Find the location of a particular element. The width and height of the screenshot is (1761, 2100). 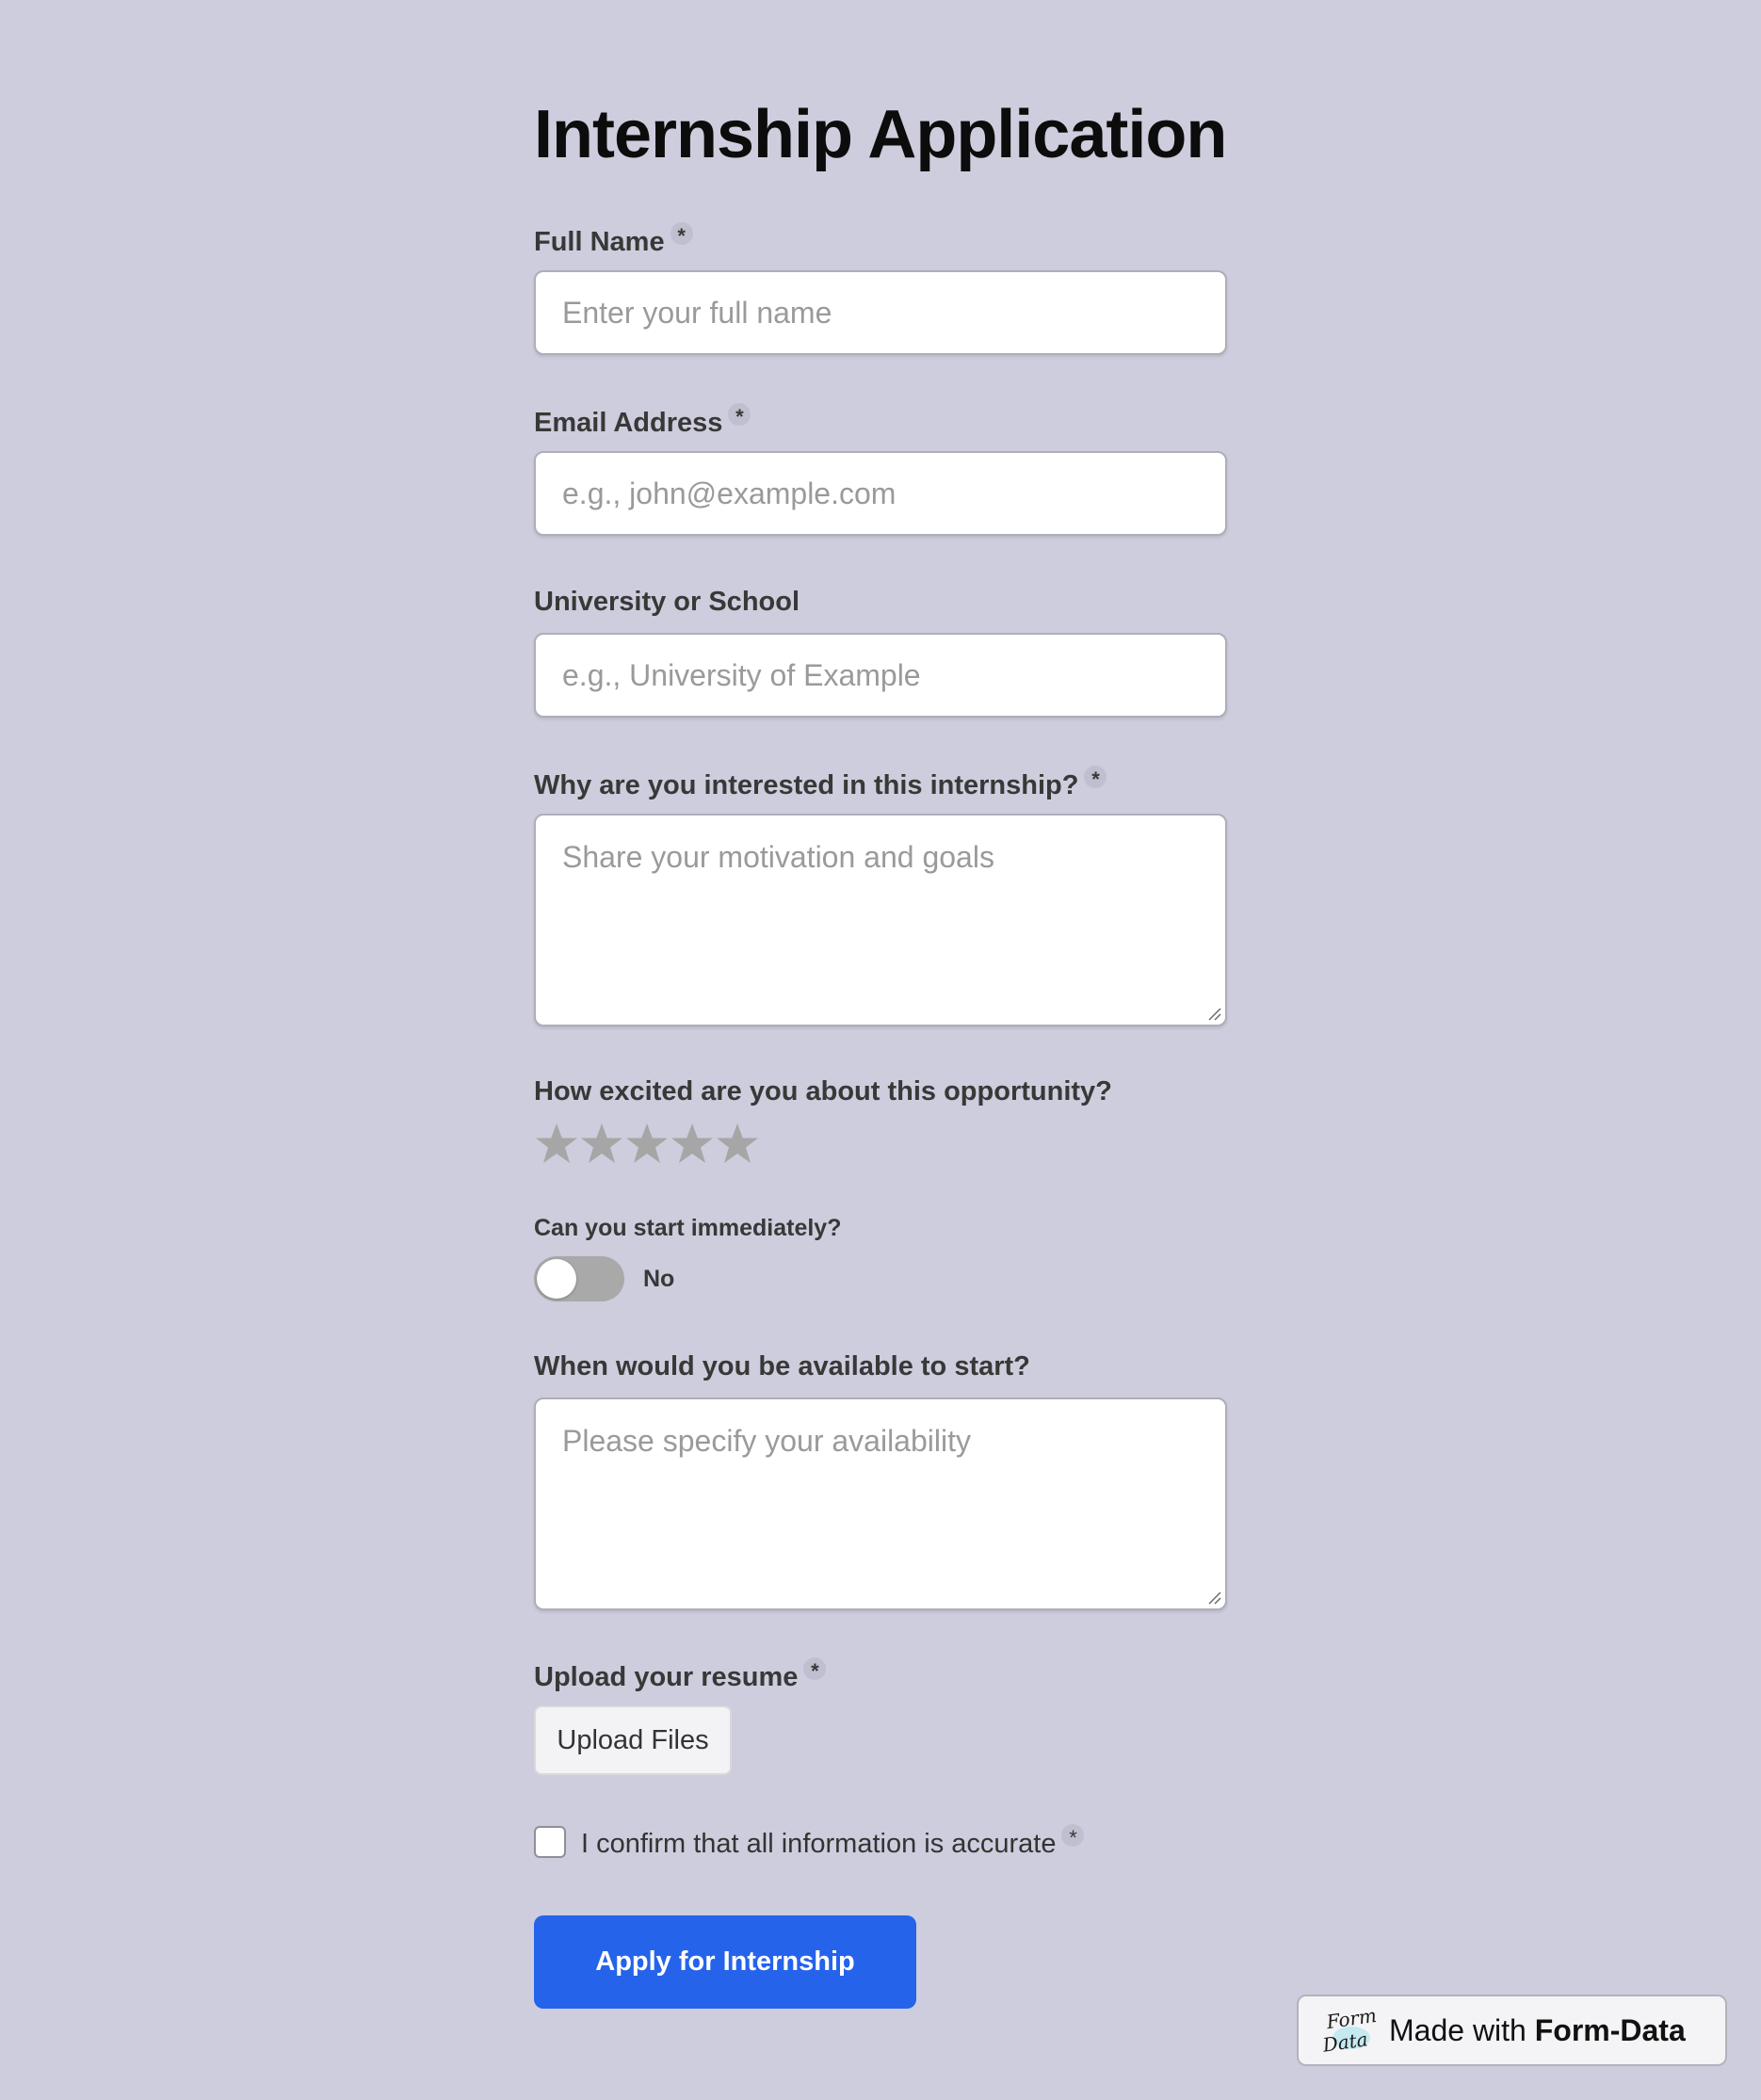

made-with-badge: Form Data Made with Form-Data is located at coordinates (1512, 2030).